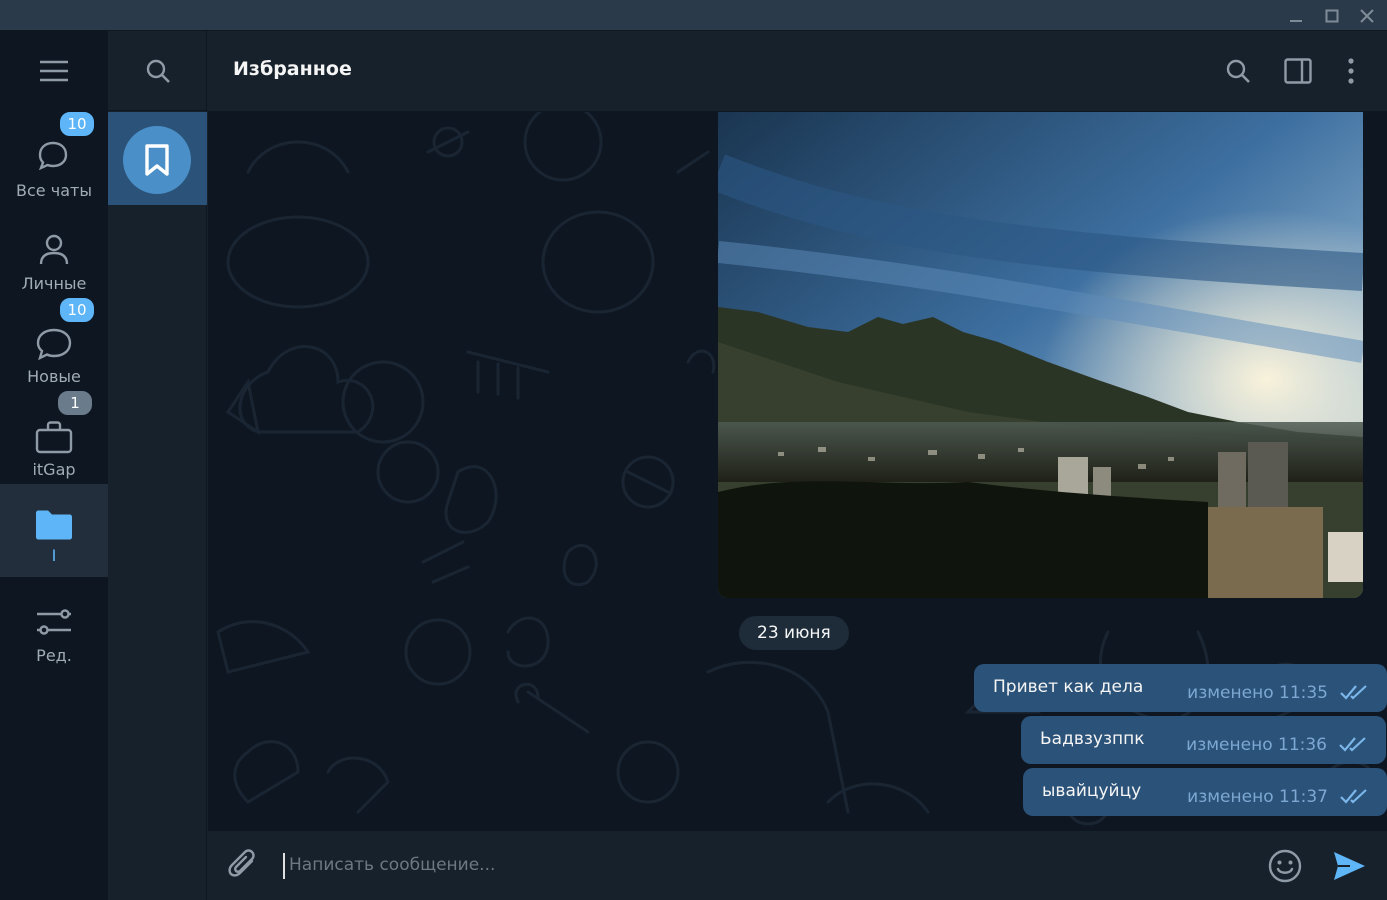 The height and width of the screenshot is (900, 1387). Describe the element at coordinates (54, 249) in the screenshot. I see `person-icon` at that location.